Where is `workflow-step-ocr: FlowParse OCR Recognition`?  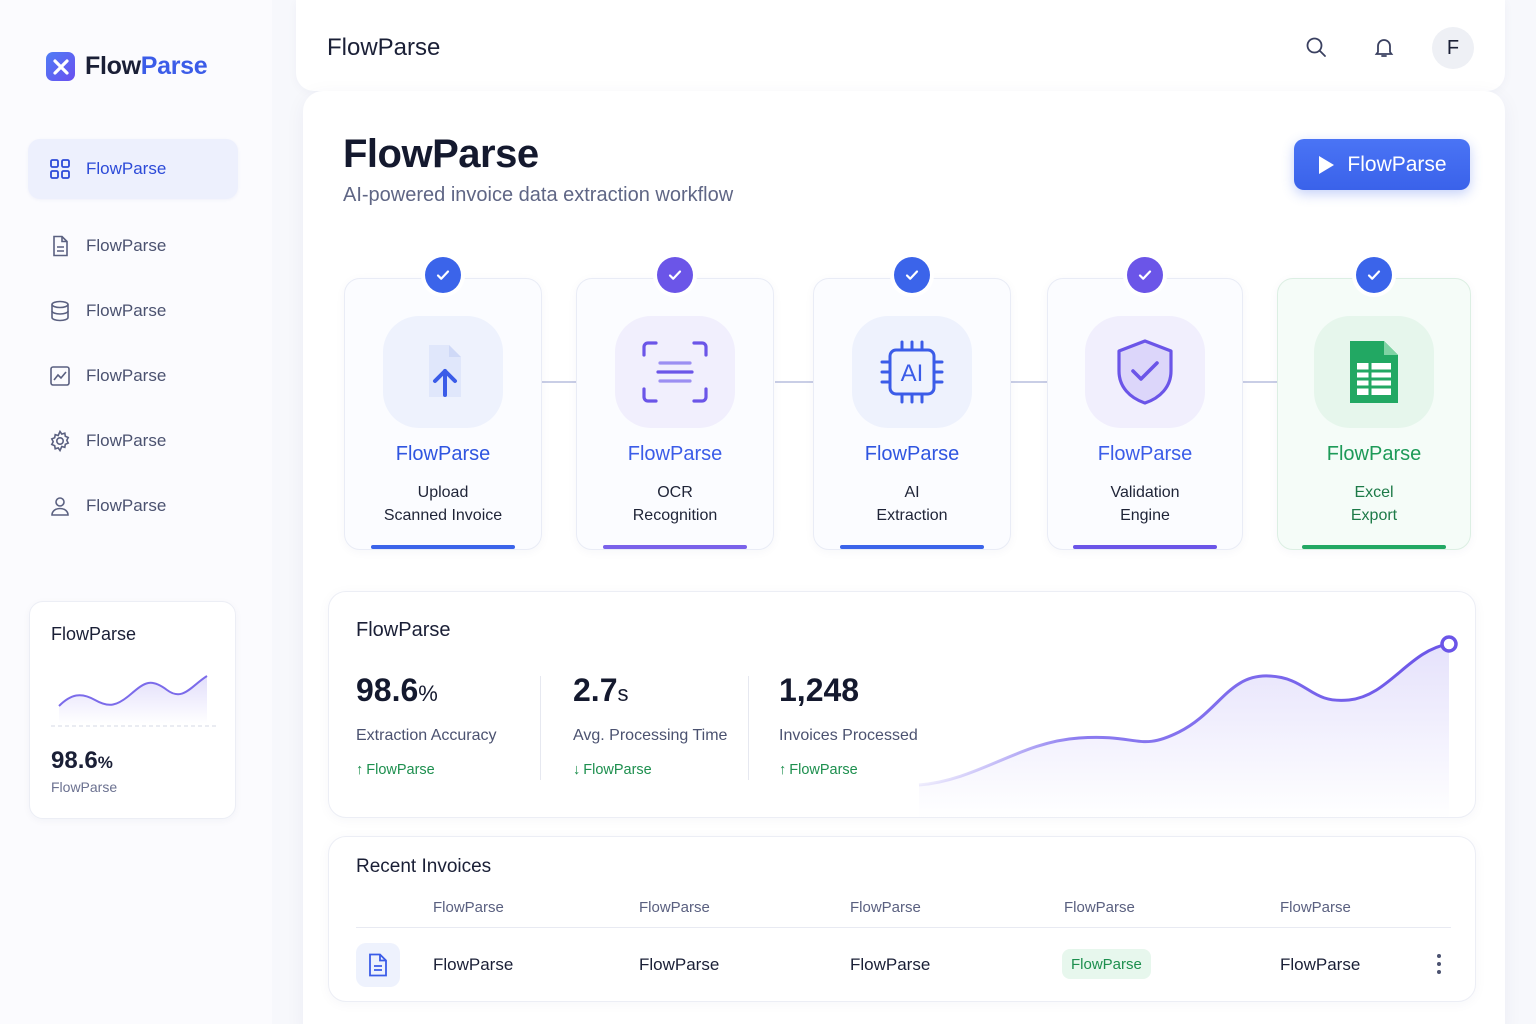 workflow-step-ocr: FlowParse OCR Recognition is located at coordinates (675, 403).